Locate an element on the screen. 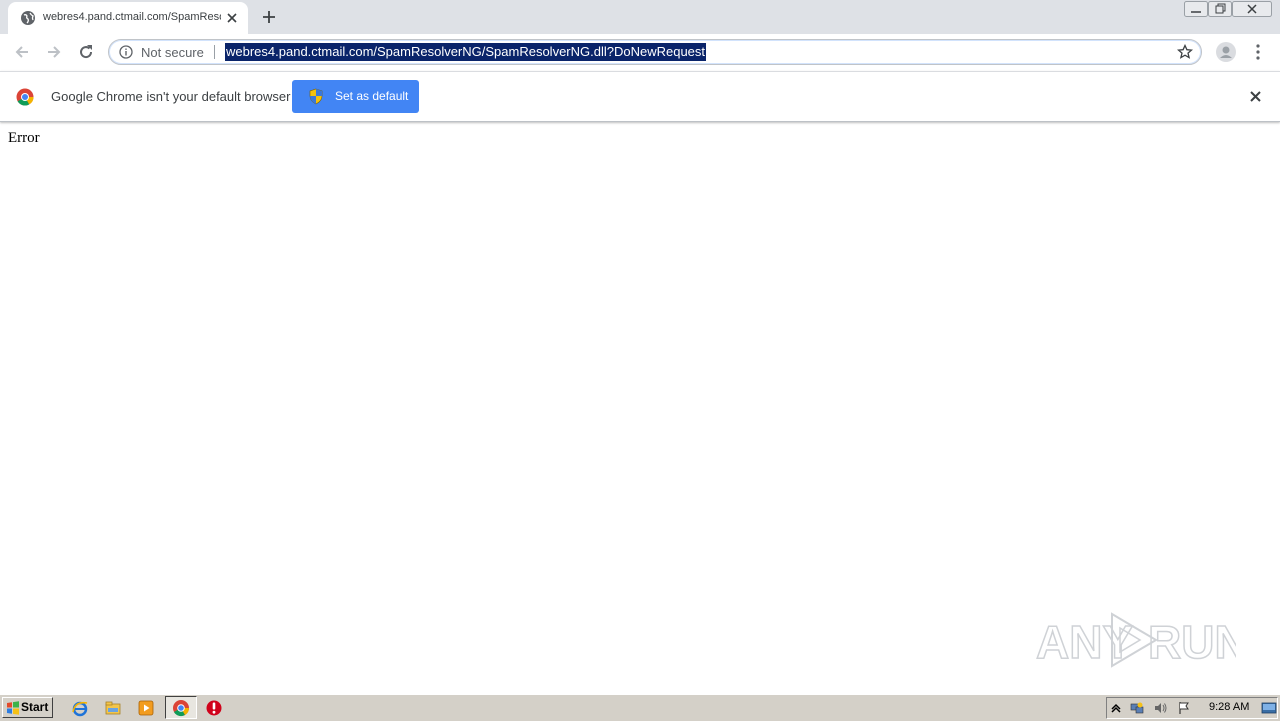 The image size is (1280, 721). close-window-icon is located at coordinates (1252, 9).